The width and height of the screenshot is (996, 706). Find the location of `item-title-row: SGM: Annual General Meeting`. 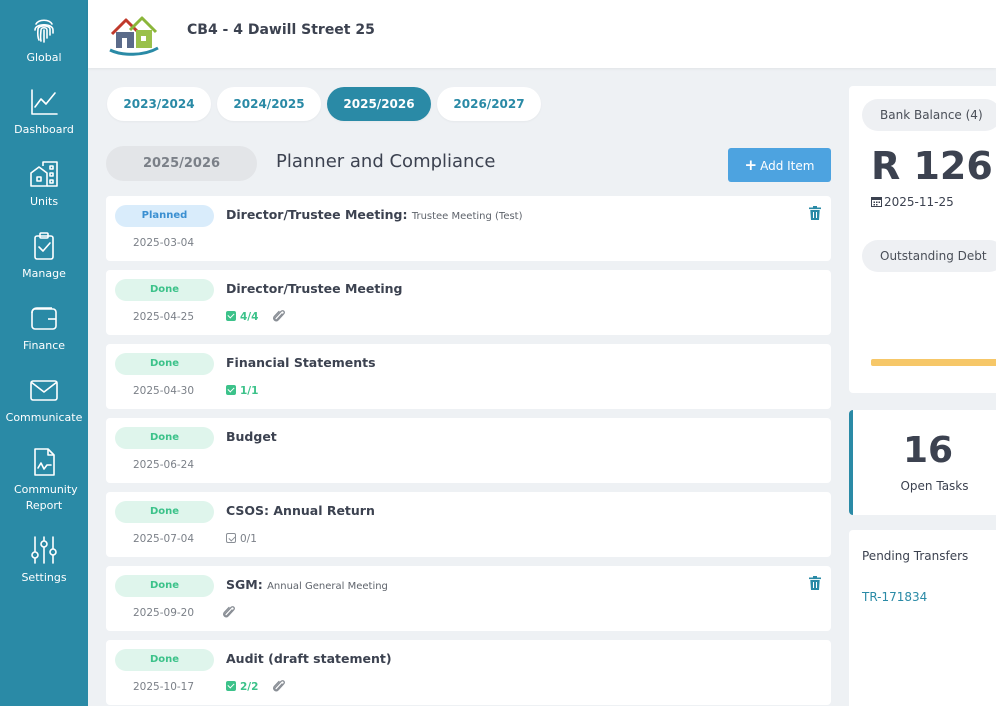

item-title-row: SGM: Annual General Meeting is located at coordinates (307, 584).